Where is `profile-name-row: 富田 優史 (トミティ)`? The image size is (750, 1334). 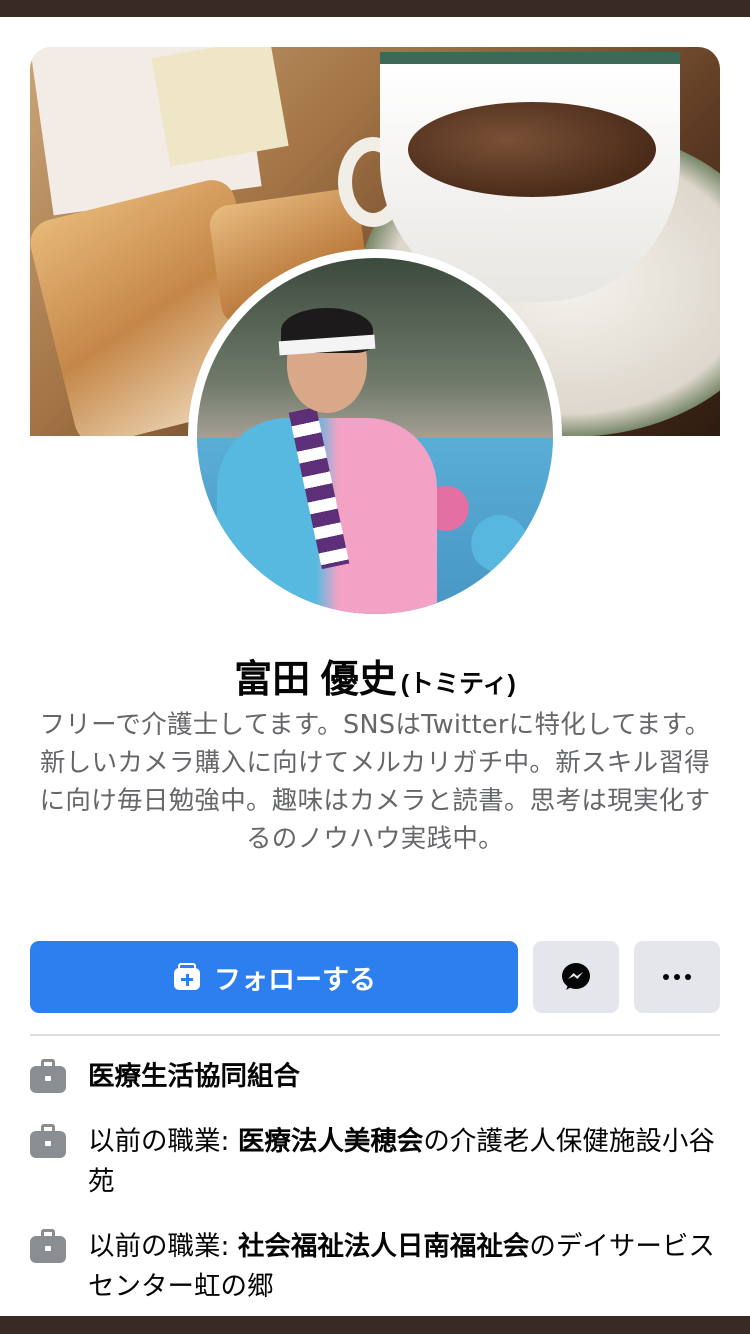
profile-name-row: 富田 優史 (トミティ) is located at coordinates (375, 675).